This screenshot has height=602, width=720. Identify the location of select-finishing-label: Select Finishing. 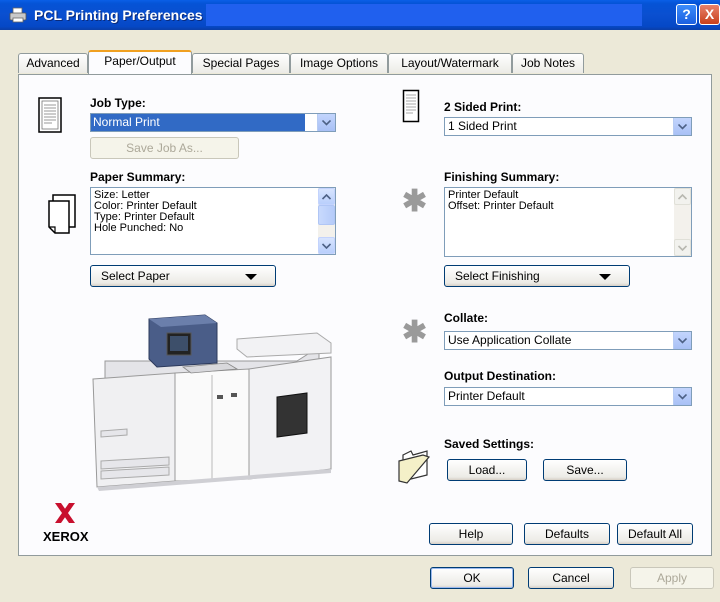
(497, 276).